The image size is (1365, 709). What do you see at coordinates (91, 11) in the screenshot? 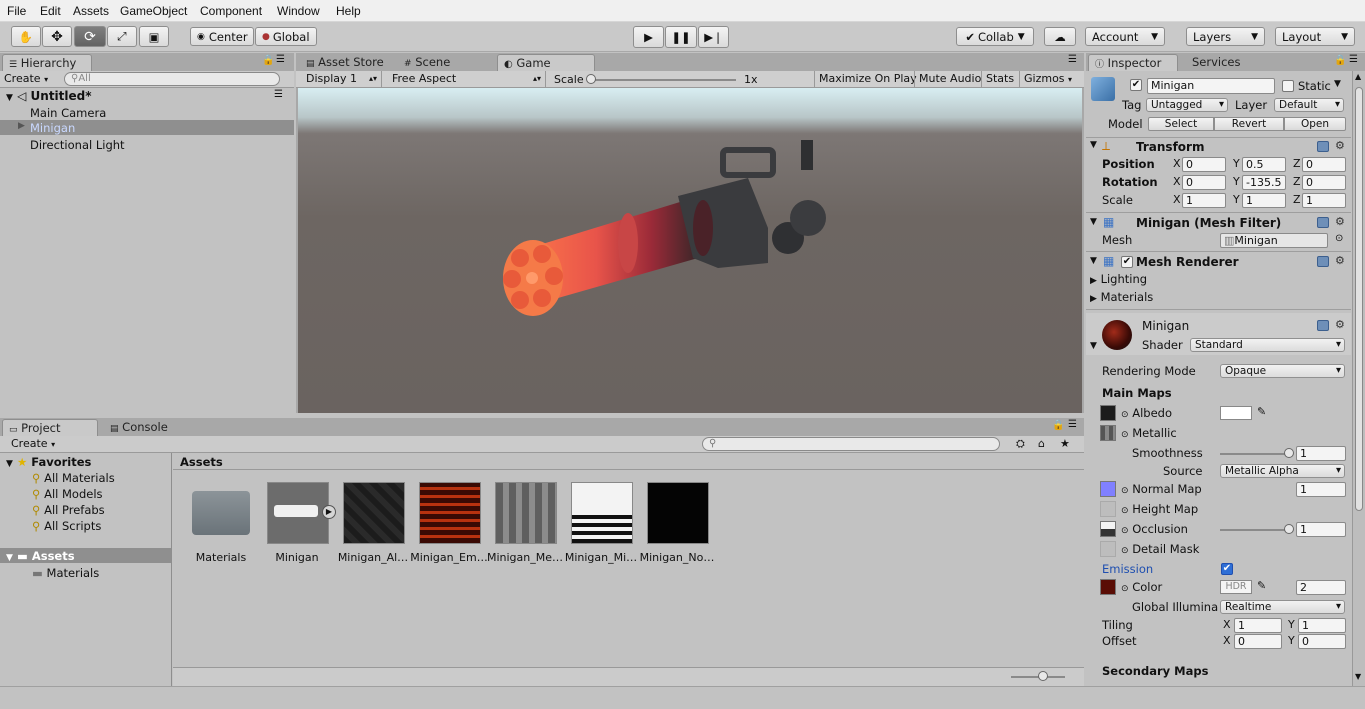
I see `menu-assets: Assets` at bounding box center [91, 11].